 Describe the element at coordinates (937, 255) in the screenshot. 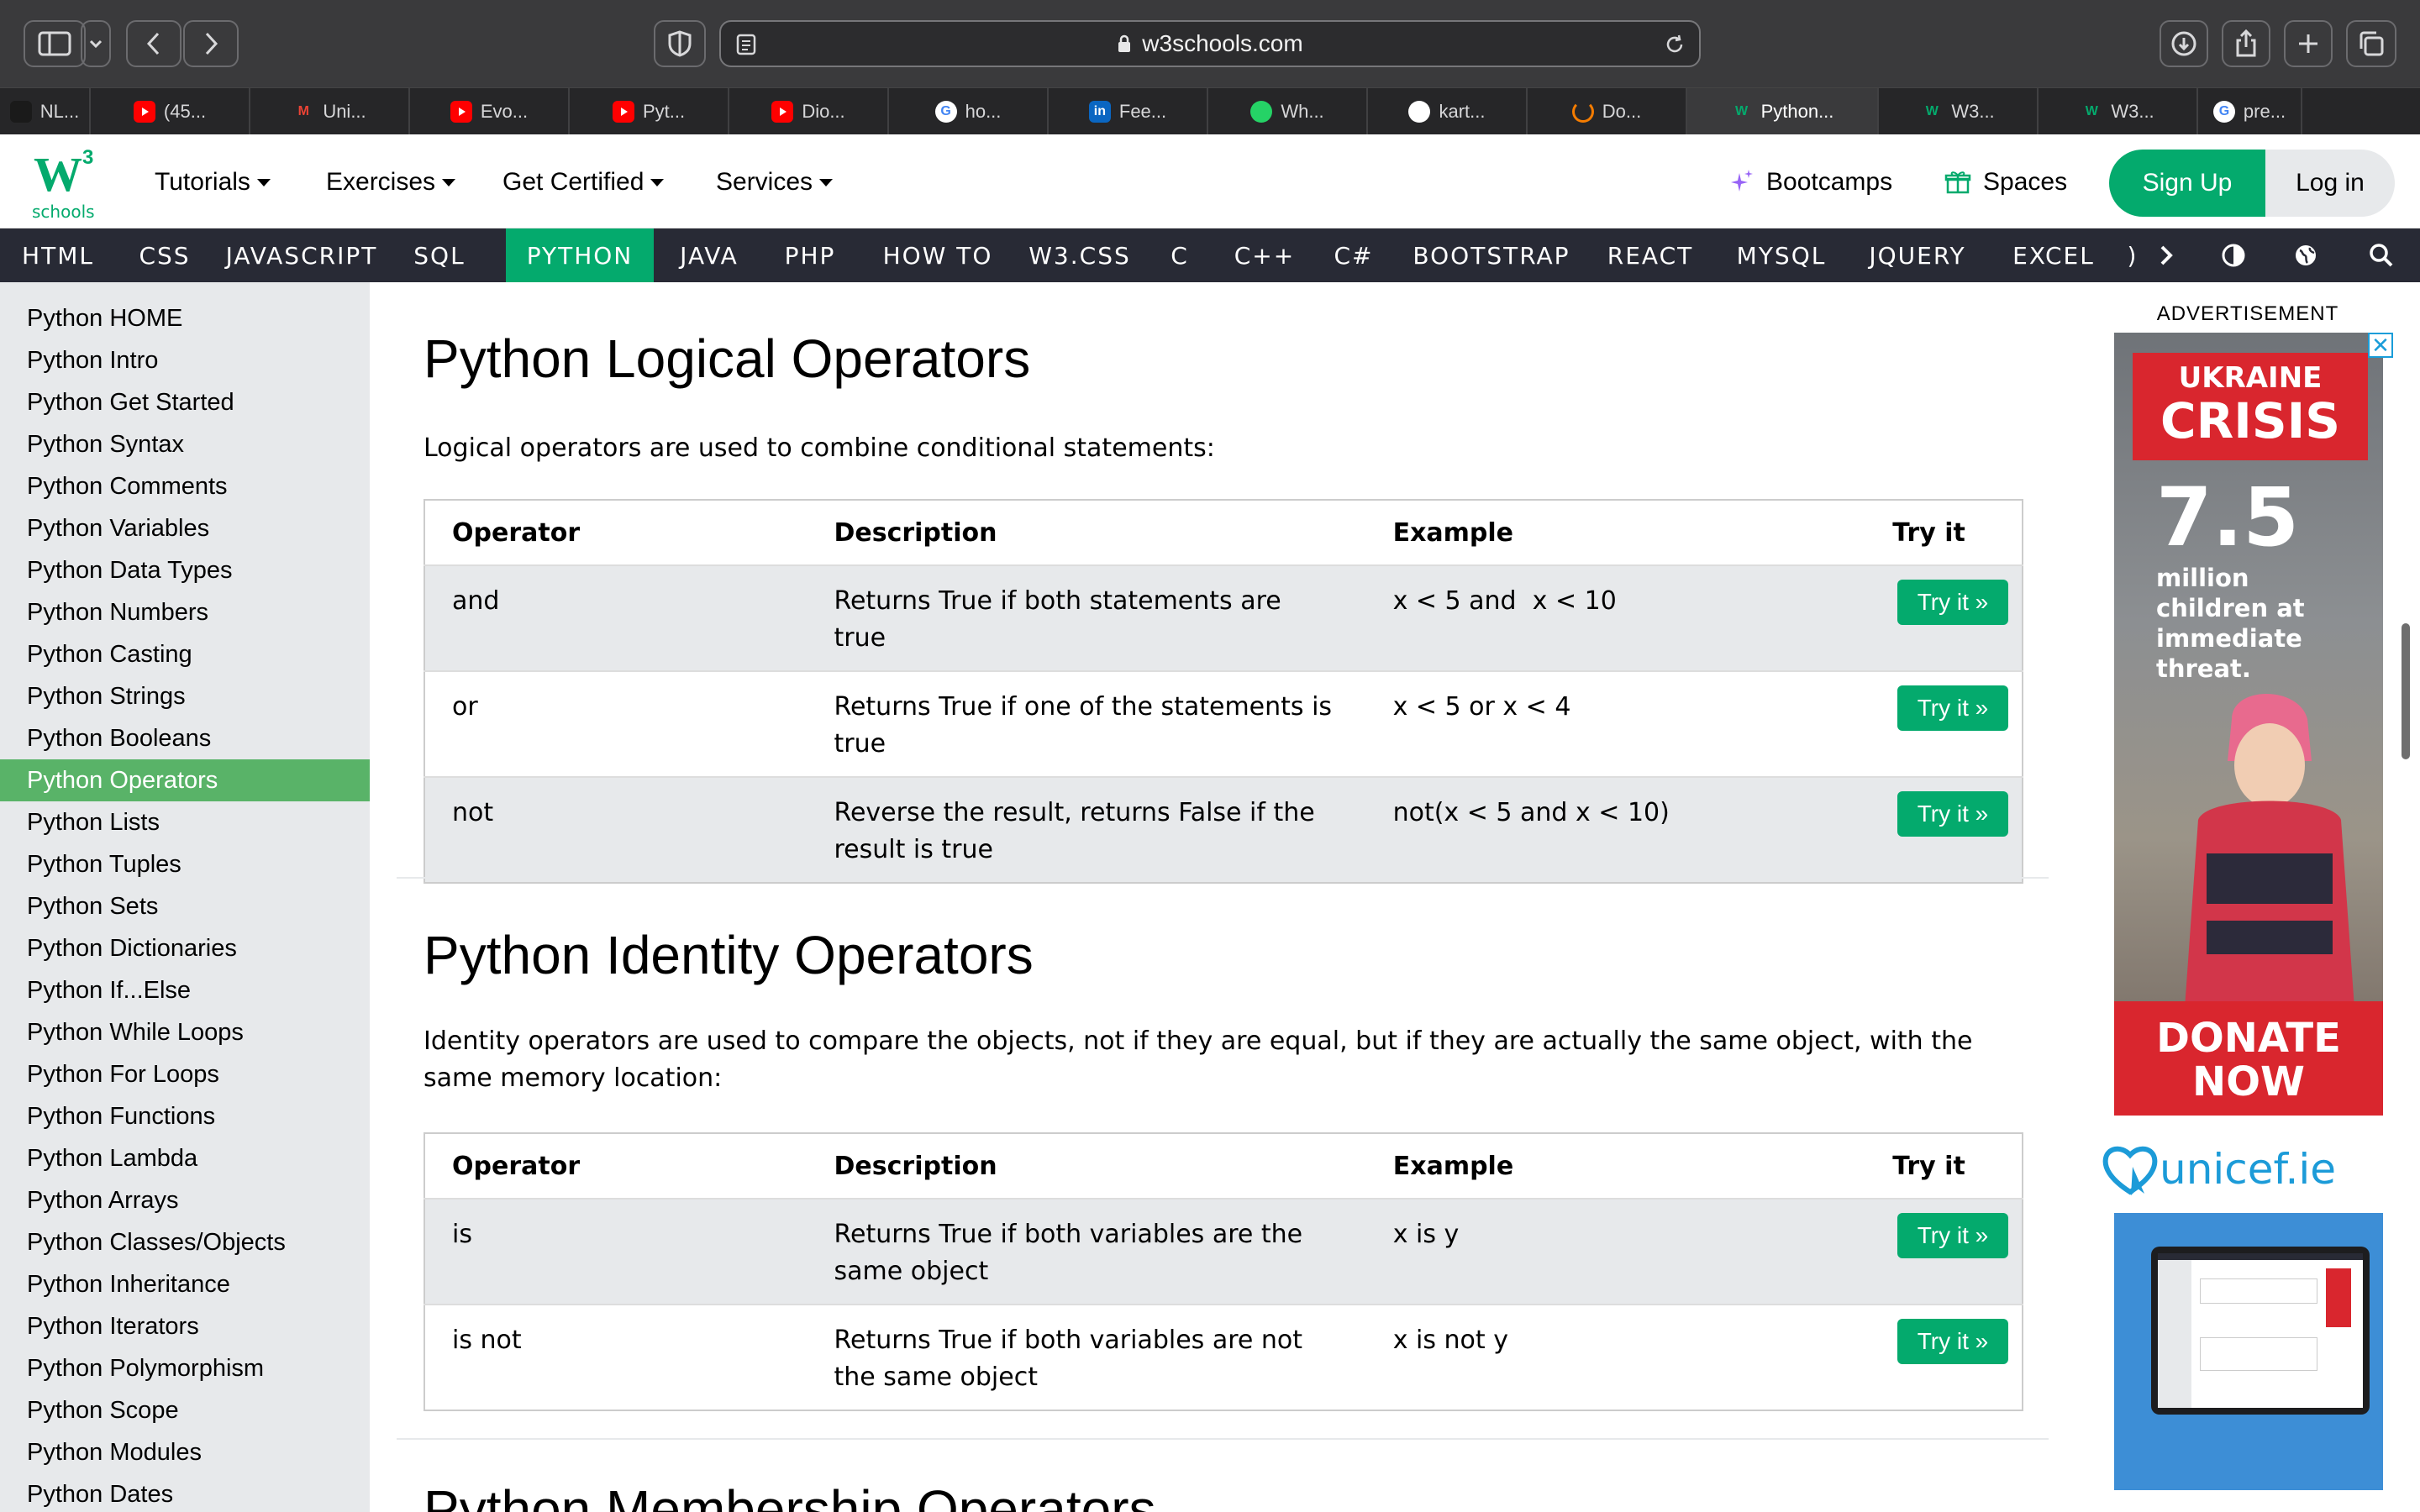

I see `topnav-item-how-to: HOW TO` at that location.